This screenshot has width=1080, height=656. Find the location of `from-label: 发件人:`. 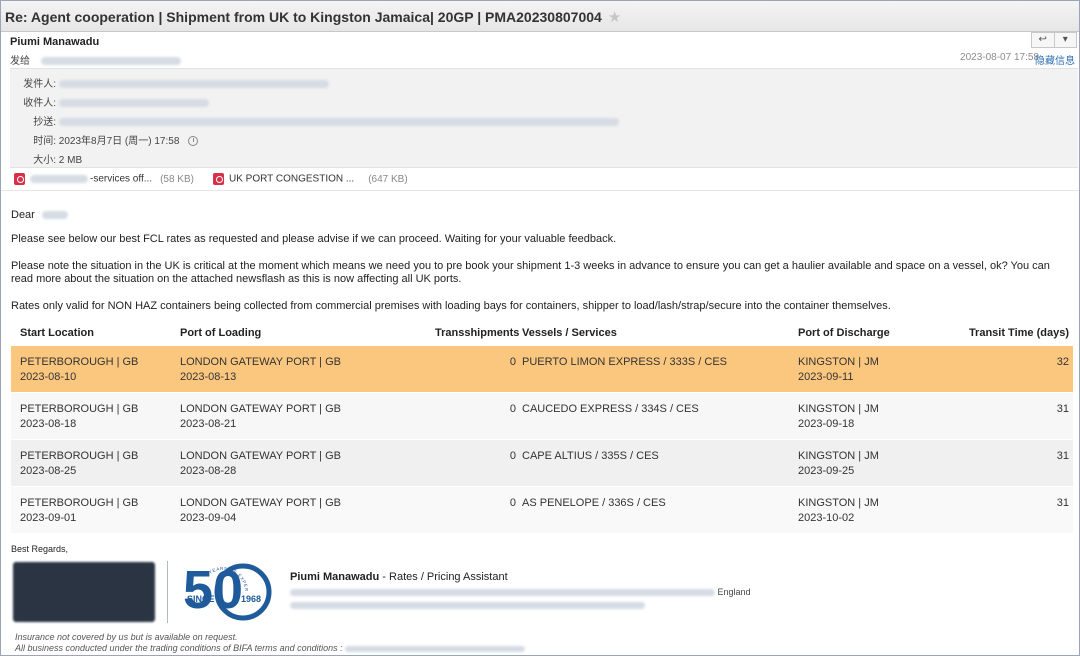

from-label: 发件人: is located at coordinates (39, 84).